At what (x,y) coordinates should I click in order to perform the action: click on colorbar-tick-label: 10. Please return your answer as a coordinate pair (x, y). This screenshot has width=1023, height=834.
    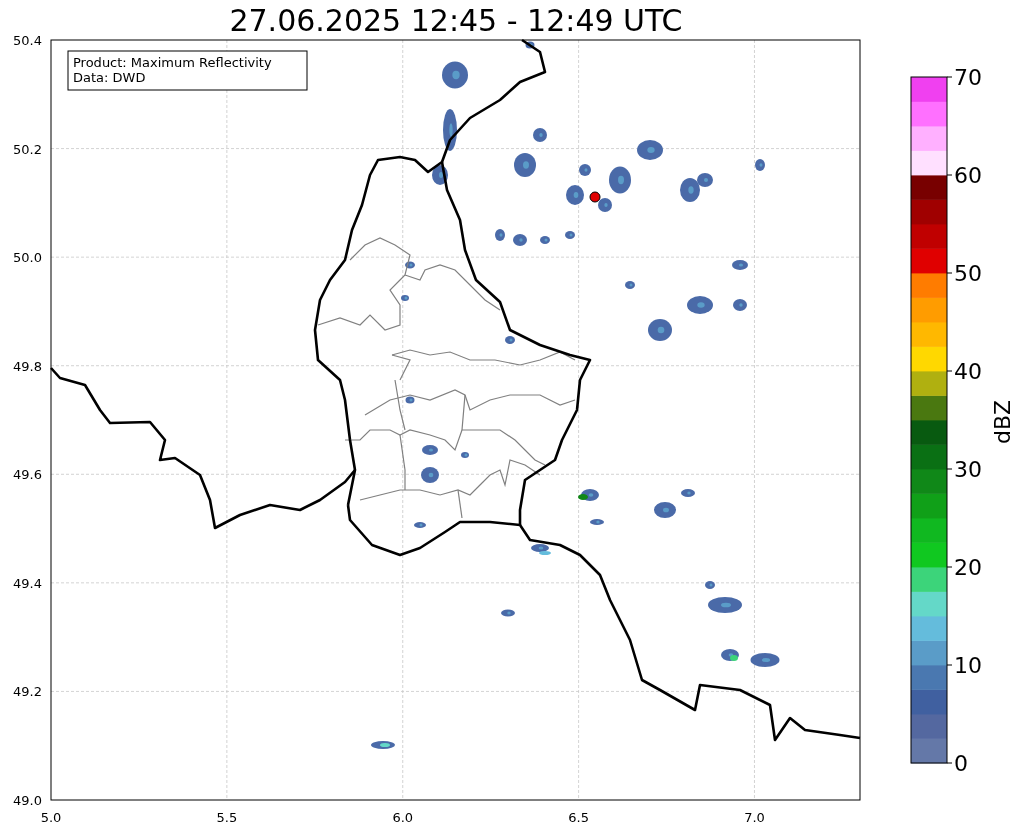
    Looking at the image, I should click on (968, 665).